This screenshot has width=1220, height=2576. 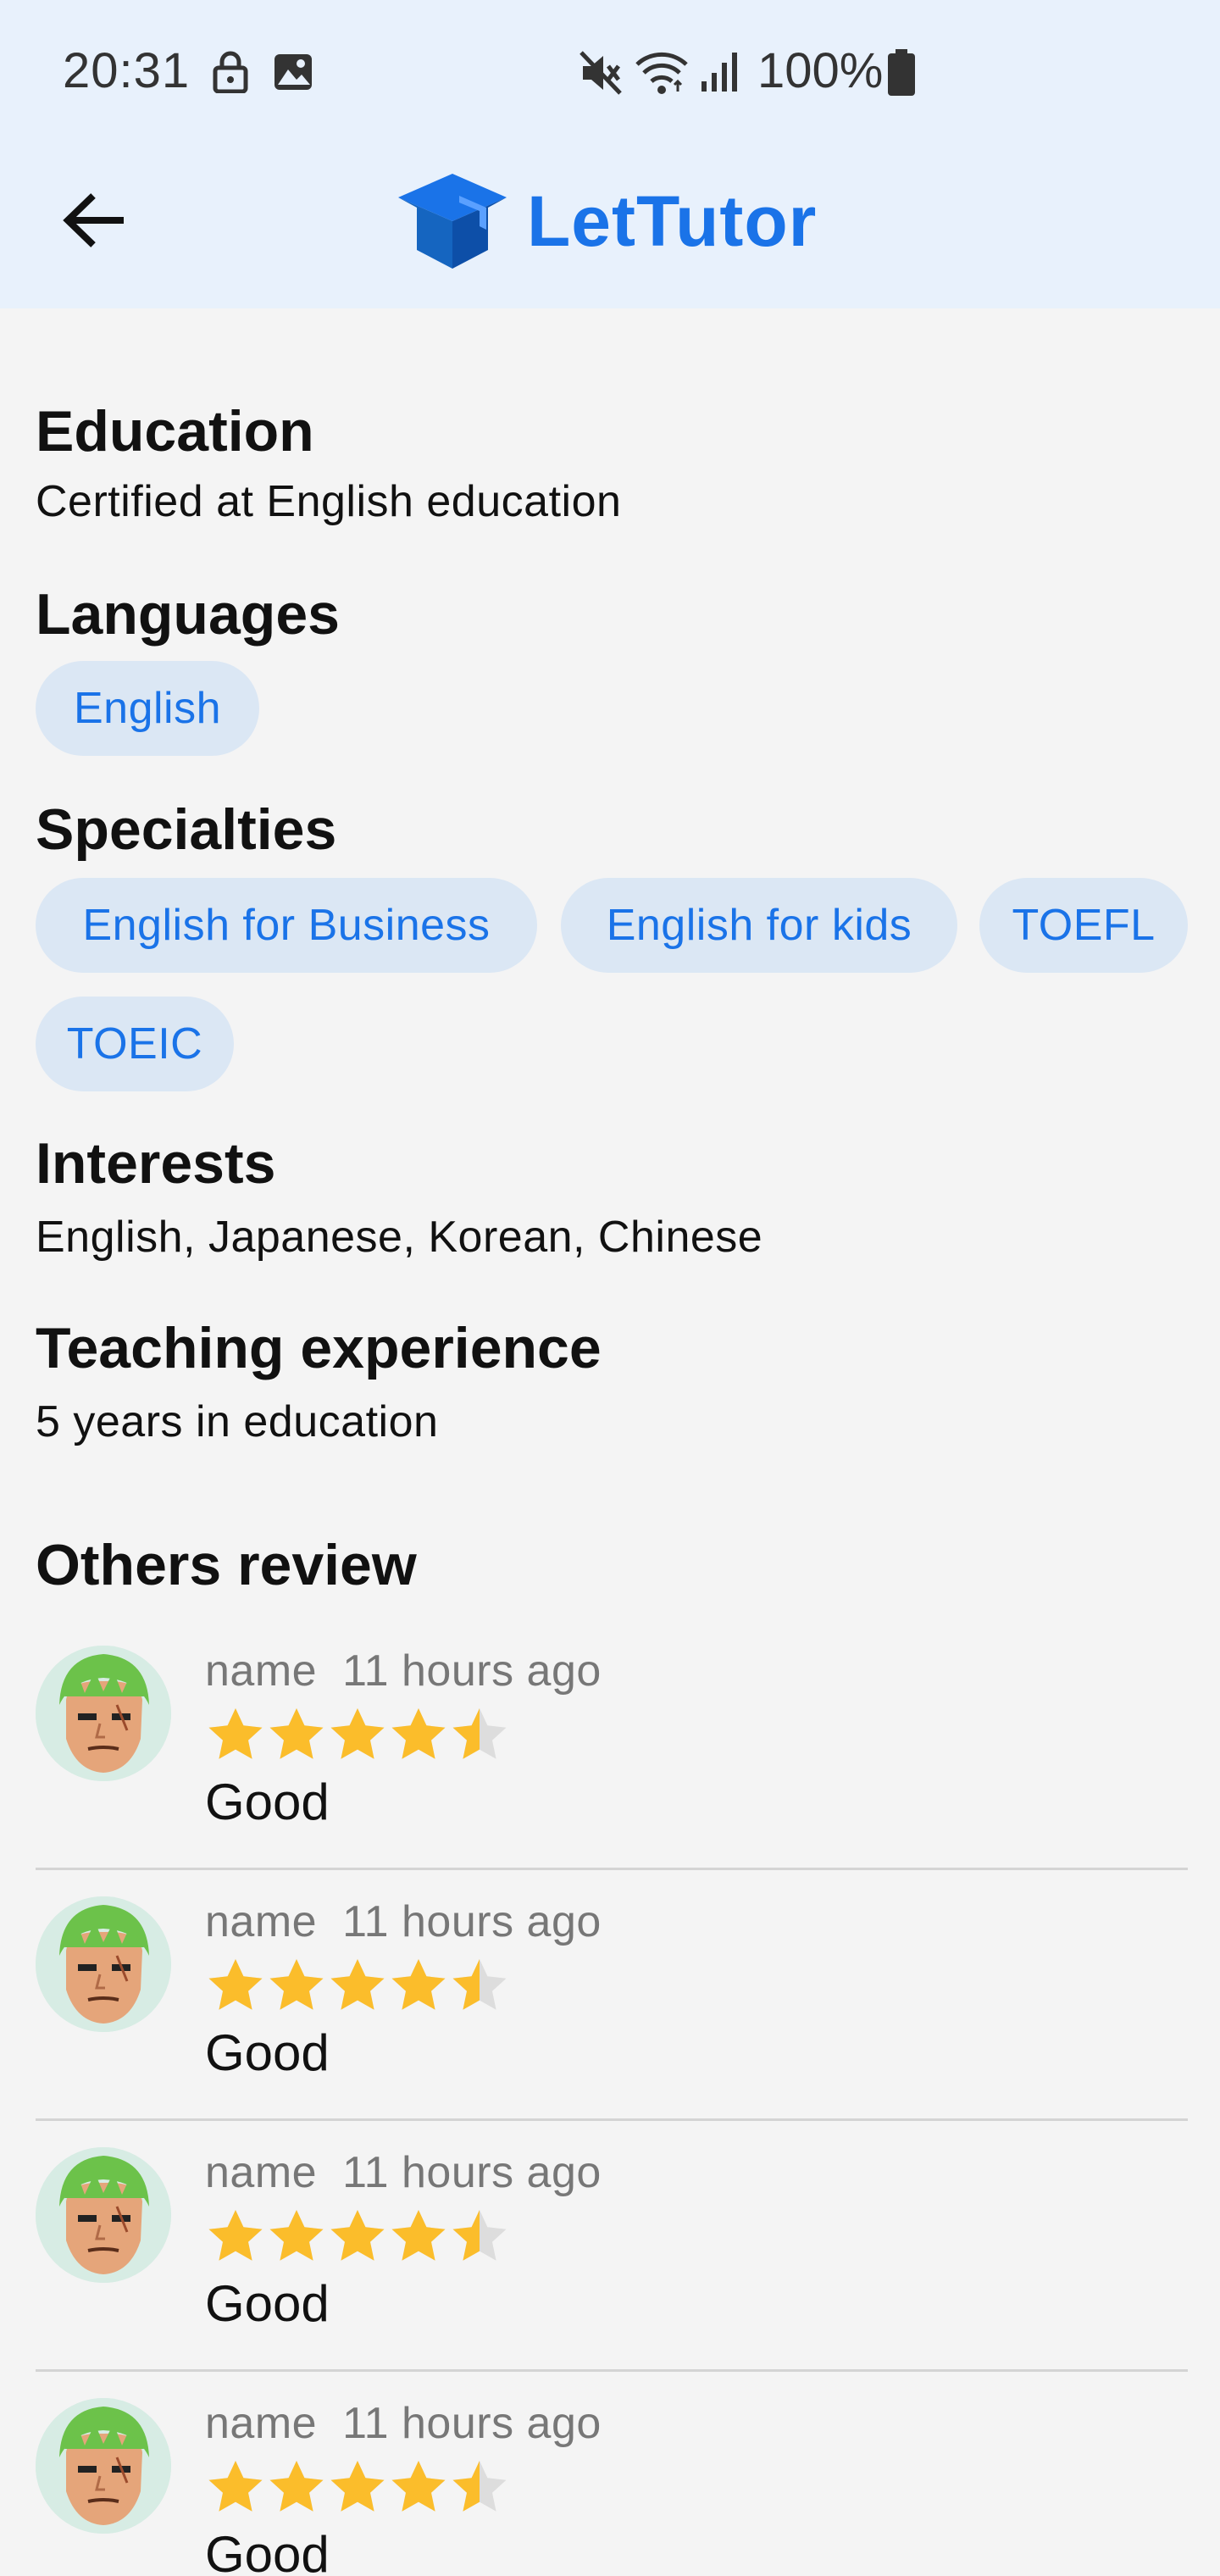 What do you see at coordinates (293, 72) in the screenshot?
I see `image-icon` at bounding box center [293, 72].